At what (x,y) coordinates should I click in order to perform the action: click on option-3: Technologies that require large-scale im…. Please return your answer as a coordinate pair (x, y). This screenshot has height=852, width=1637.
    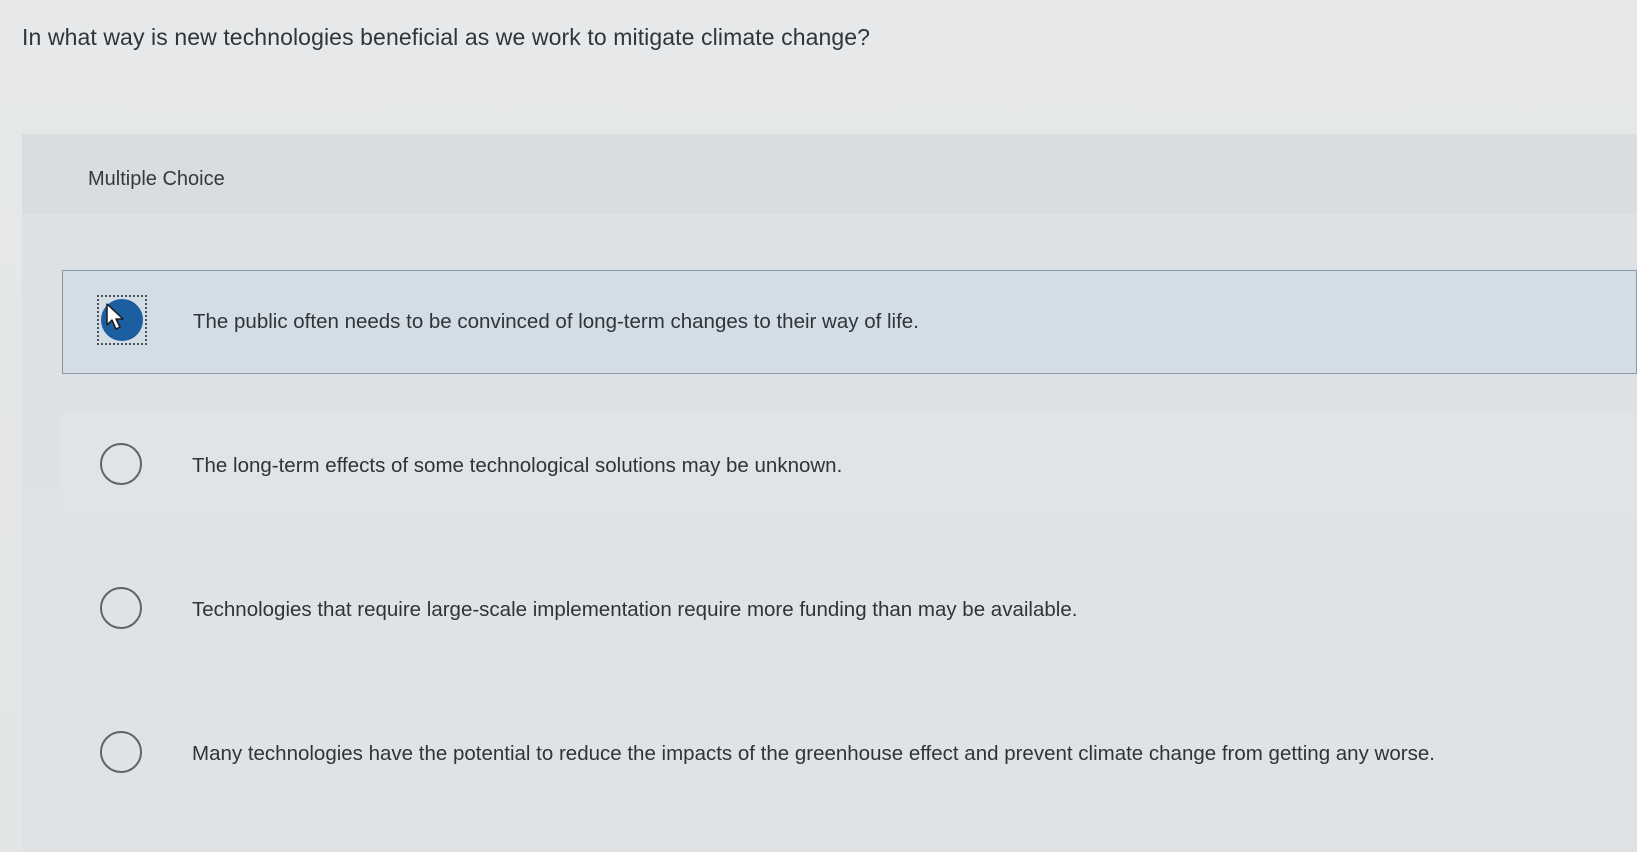
    Looking at the image, I should click on (849, 610).